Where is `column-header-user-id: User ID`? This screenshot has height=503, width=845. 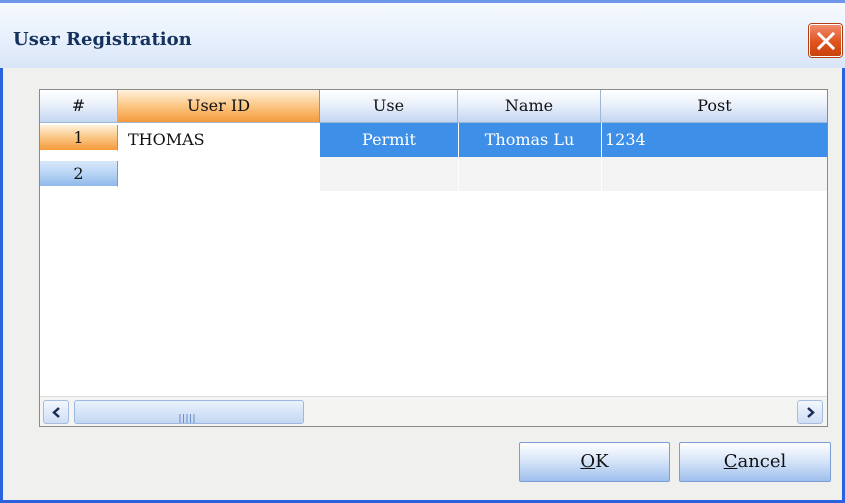 column-header-user-id: User ID is located at coordinates (219, 106).